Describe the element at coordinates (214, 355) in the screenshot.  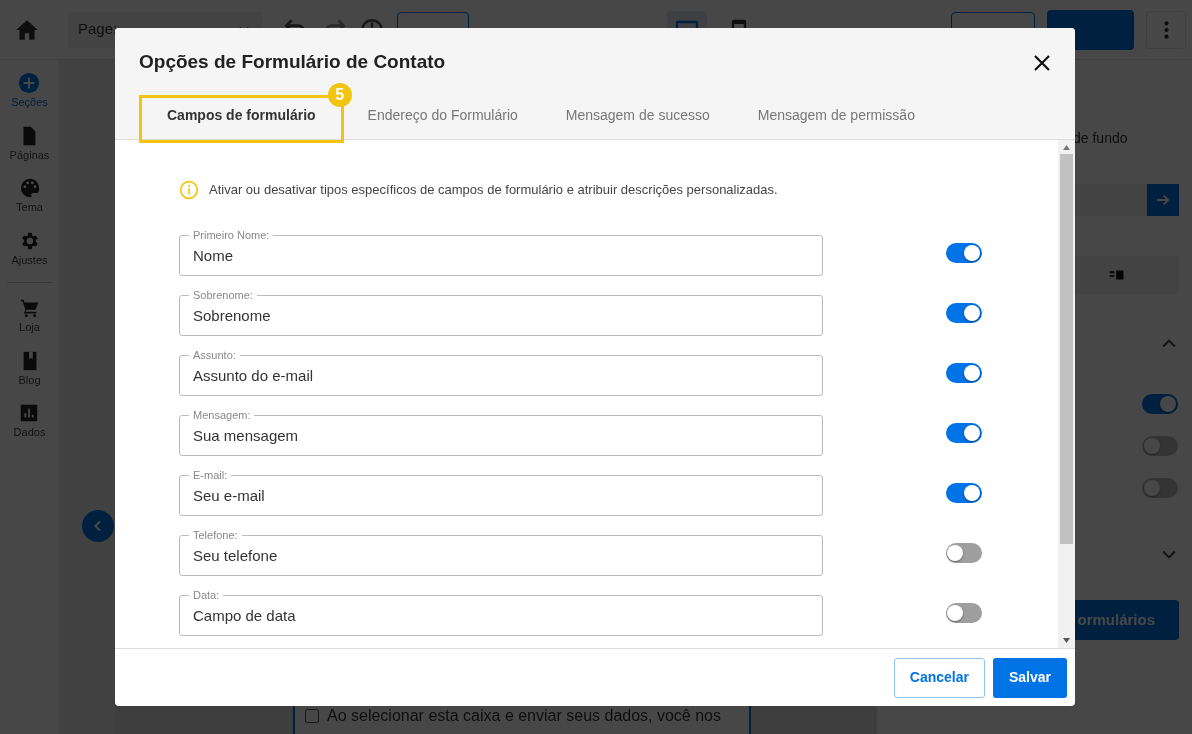
I see `field-label: Assunto:` at that location.